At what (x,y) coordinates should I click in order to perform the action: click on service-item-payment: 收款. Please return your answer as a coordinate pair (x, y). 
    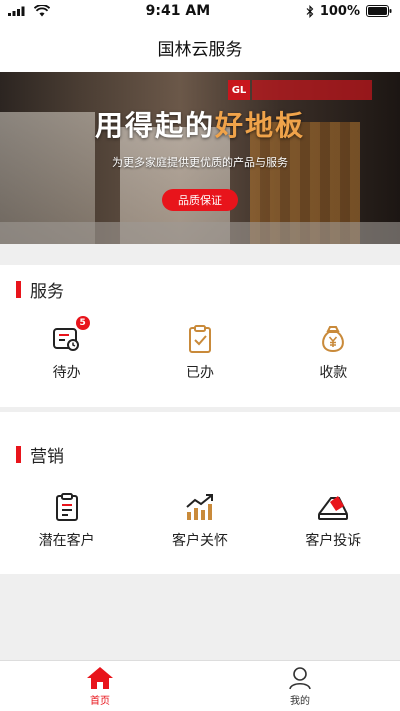
    Looking at the image, I should click on (333, 352).